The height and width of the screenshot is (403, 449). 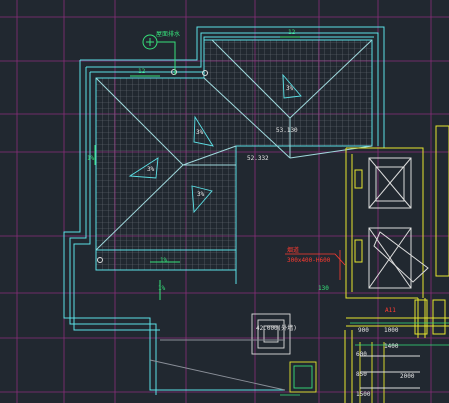 What do you see at coordinates (391, 330) in the screenshot?
I see `dim-1000: 1000` at bounding box center [391, 330].